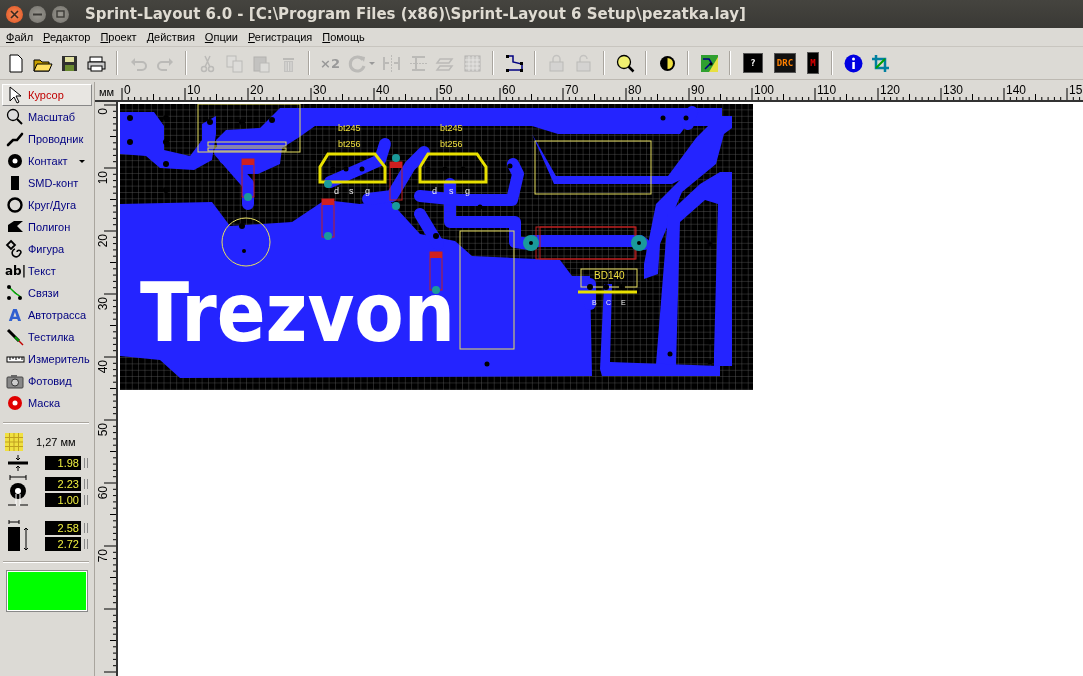 This screenshot has width=1083, height=676. I want to click on maximize-button, so click(60, 14).